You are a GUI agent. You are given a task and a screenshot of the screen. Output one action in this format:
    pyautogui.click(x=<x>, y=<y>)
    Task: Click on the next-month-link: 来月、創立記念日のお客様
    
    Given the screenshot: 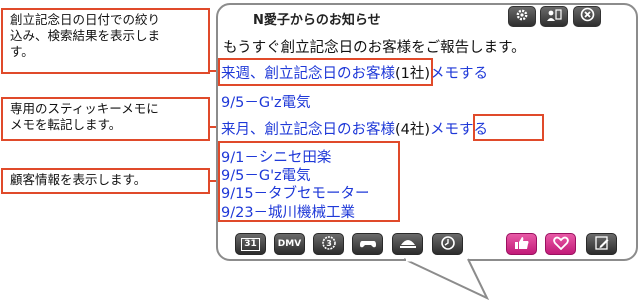 What is the action you would take?
    pyautogui.click(x=308, y=130)
    